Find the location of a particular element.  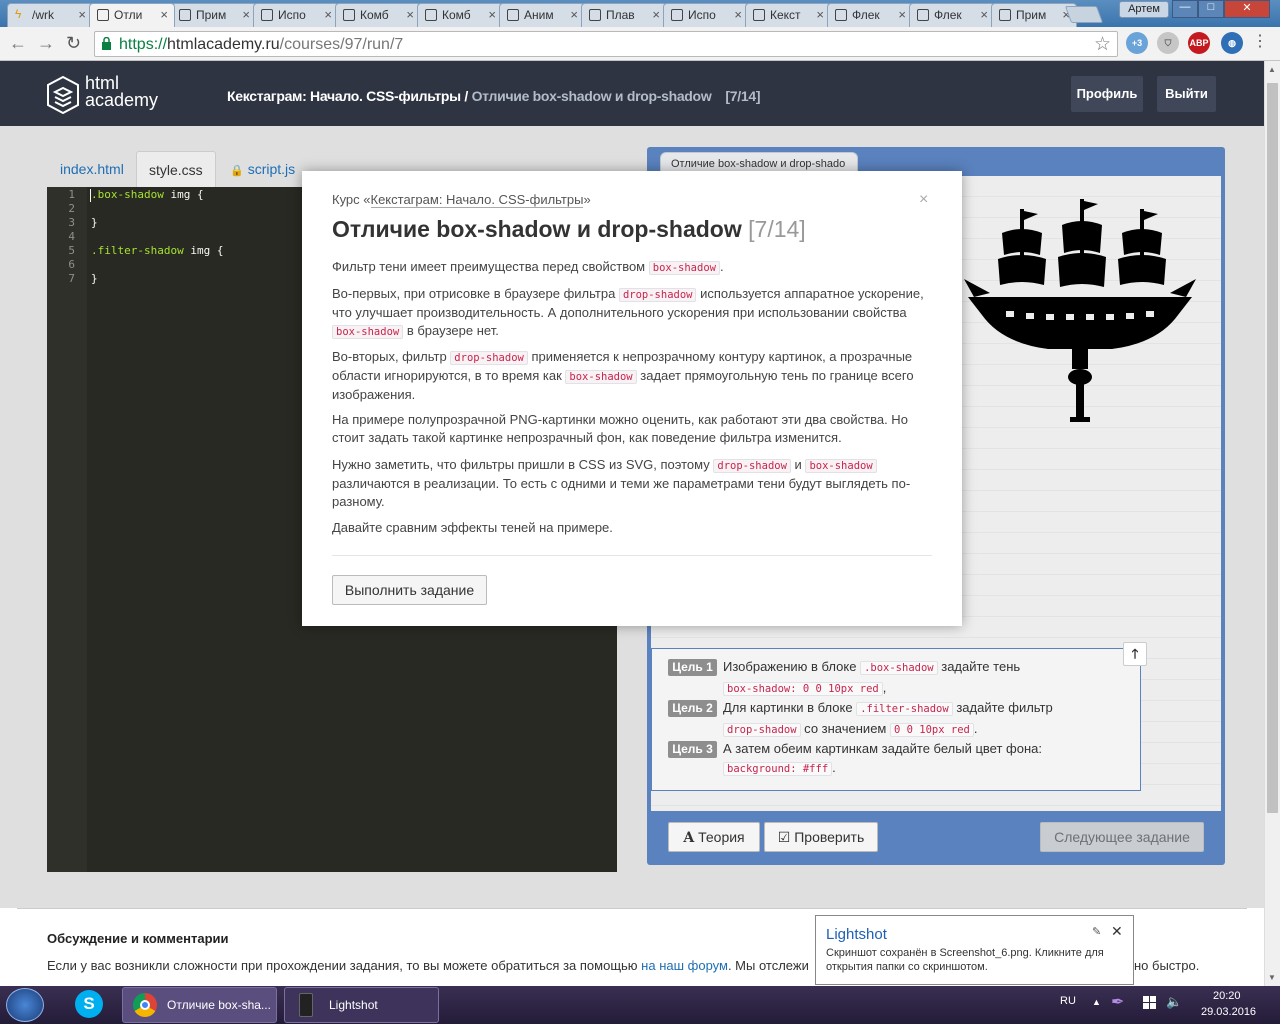

taskbar-lightshot-window: Lightshot is located at coordinates (361, 1005).